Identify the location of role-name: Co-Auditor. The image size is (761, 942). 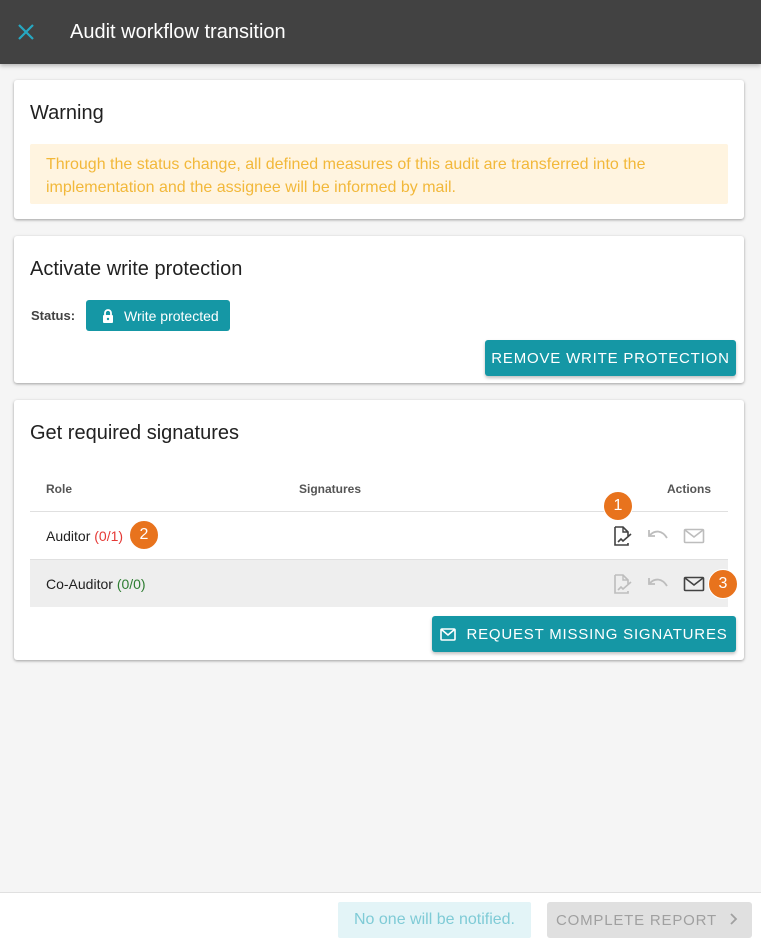
(79, 584).